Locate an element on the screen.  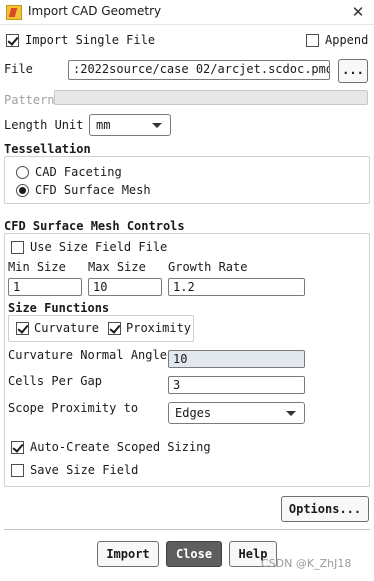
bottom-separator is located at coordinates (187, 529).